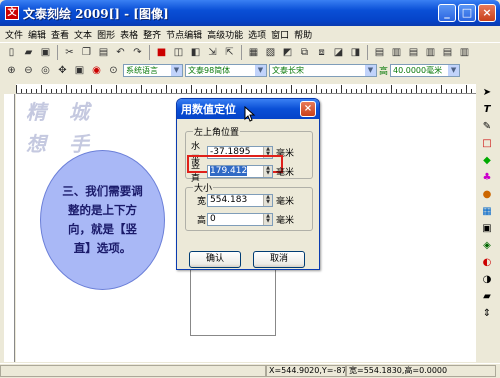 The height and width of the screenshot is (378, 500). Describe the element at coordinates (303, 34) in the screenshot. I see `menu-help: 帮助` at that location.